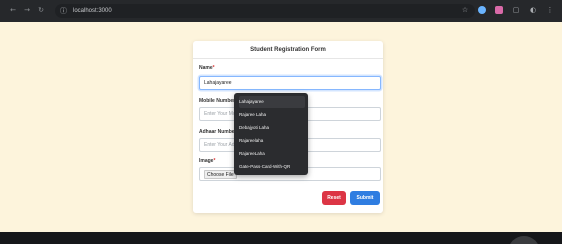 This screenshot has height=244, width=562. Describe the element at coordinates (507, 10) in the screenshot. I see `toolbar-icons: ☆ ▢ ◐ ⋮` at that location.